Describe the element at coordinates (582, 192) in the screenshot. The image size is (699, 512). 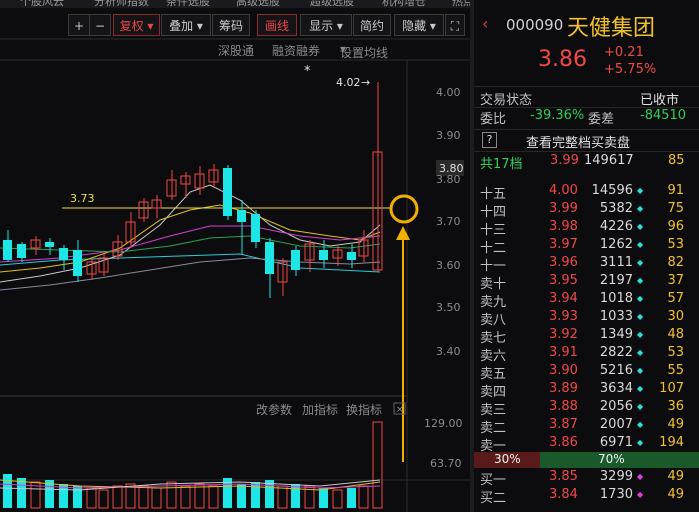
I see `ask-row: 十五 4.00 14596 ◆ 91` at that location.